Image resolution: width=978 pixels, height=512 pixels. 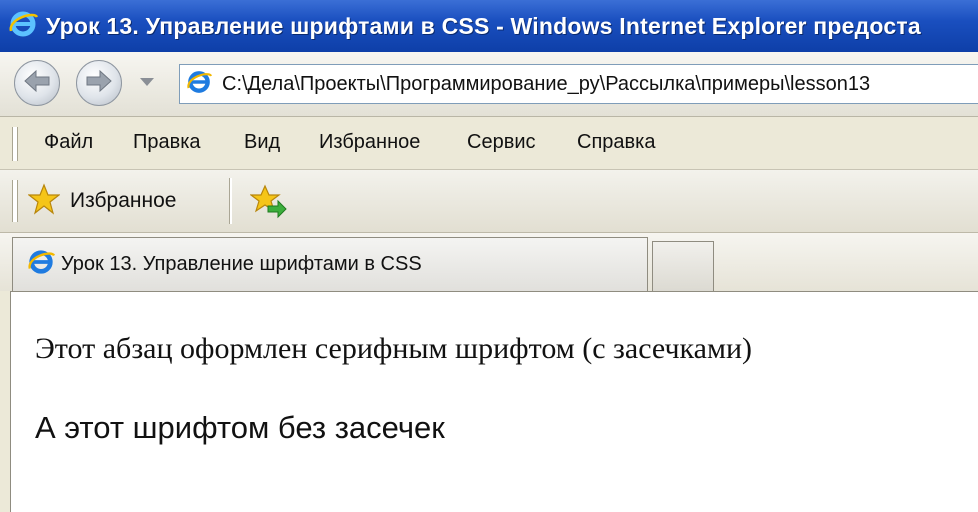 What do you see at coordinates (489, 201) in the screenshot?
I see `favorites-bar: Избранное` at bounding box center [489, 201].